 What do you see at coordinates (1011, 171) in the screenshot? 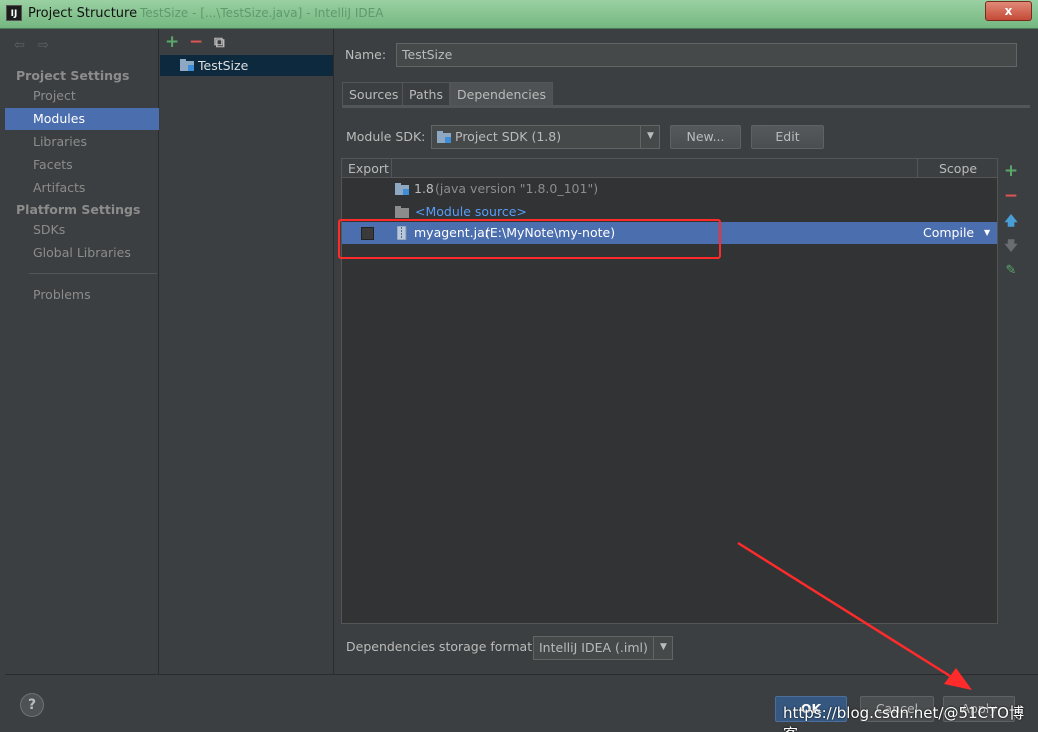
I see `add-dependency-icon: +` at bounding box center [1011, 171].